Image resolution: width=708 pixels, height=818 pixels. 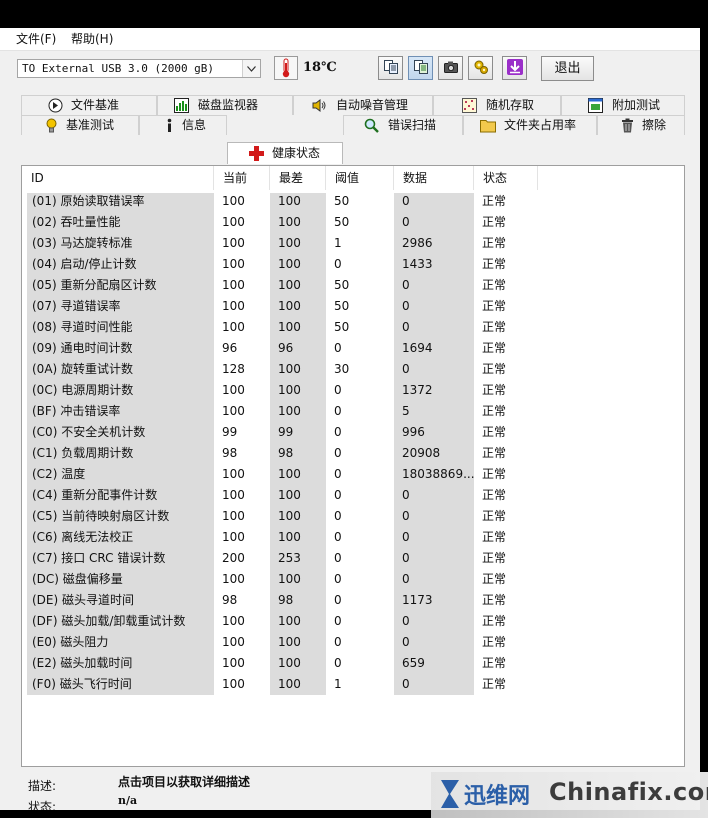 I want to click on table-row: (C2) 温度 100 100 0 18038869... 正常, so click(x=353, y=474).